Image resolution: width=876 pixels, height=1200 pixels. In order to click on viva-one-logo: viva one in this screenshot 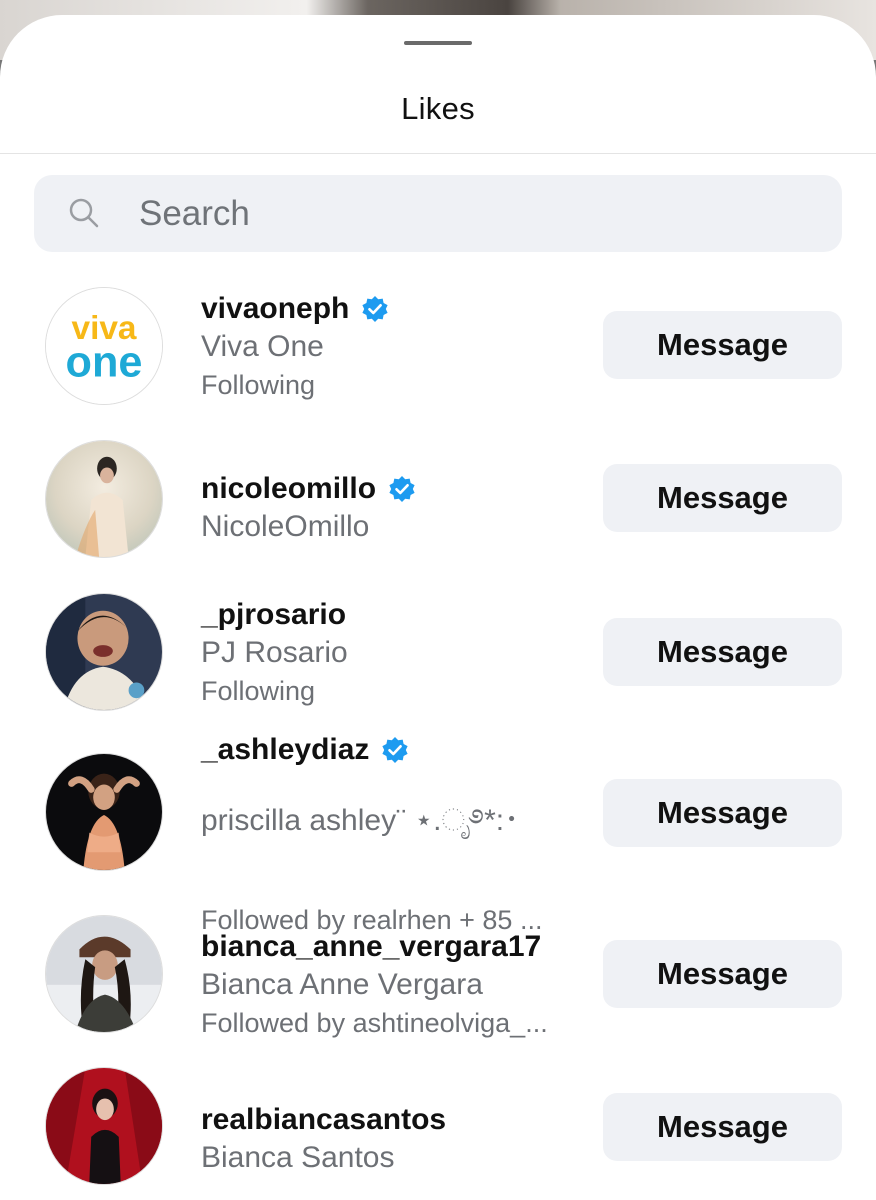, I will do `click(104, 346)`.